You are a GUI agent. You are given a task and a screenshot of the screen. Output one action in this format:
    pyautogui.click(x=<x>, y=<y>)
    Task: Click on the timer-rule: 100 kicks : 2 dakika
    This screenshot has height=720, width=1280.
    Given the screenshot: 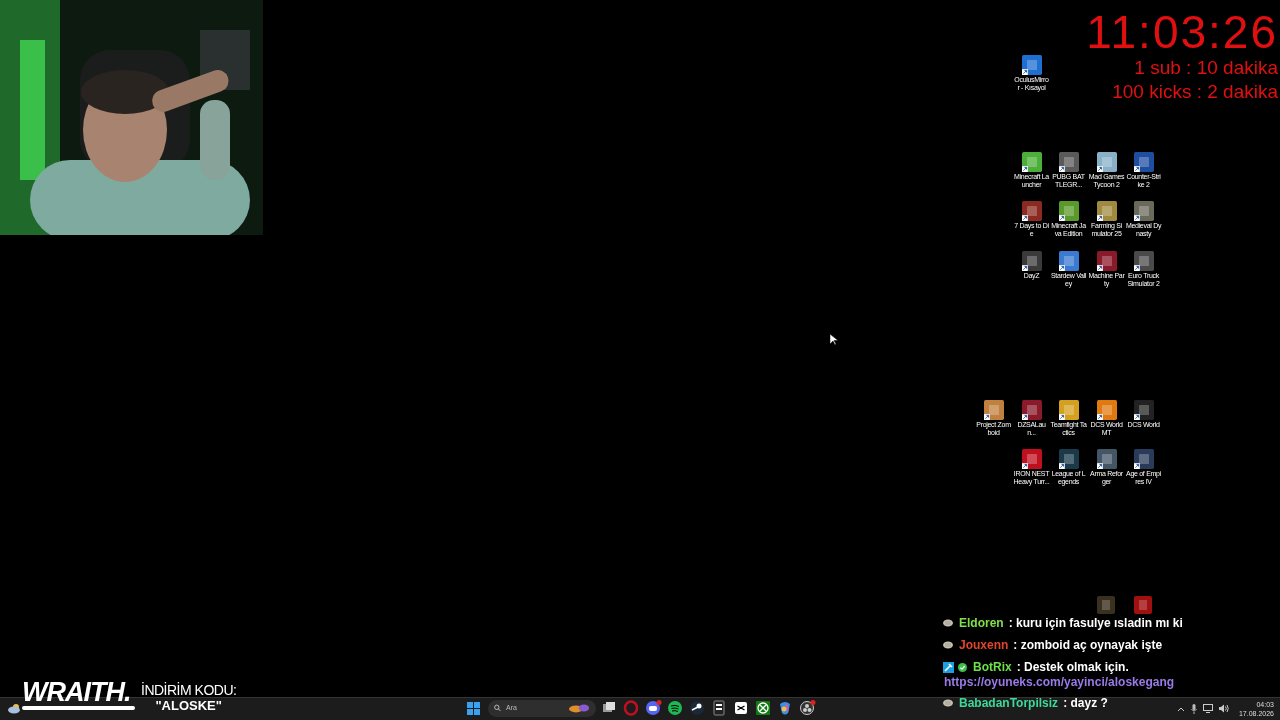 What is the action you would take?
    pyautogui.click(x=1195, y=92)
    